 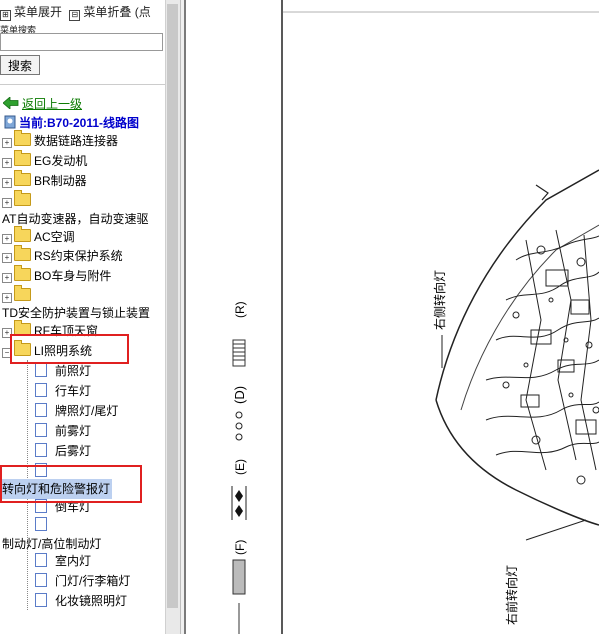 I want to click on search-button: 搜索, so click(x=20, y=65).